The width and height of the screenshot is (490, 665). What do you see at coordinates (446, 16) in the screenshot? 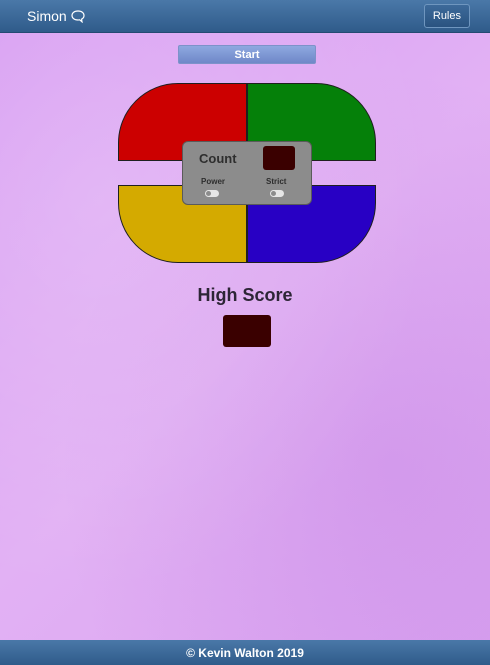
I see `rules-button: Rules` at bounding box center [446, 16].